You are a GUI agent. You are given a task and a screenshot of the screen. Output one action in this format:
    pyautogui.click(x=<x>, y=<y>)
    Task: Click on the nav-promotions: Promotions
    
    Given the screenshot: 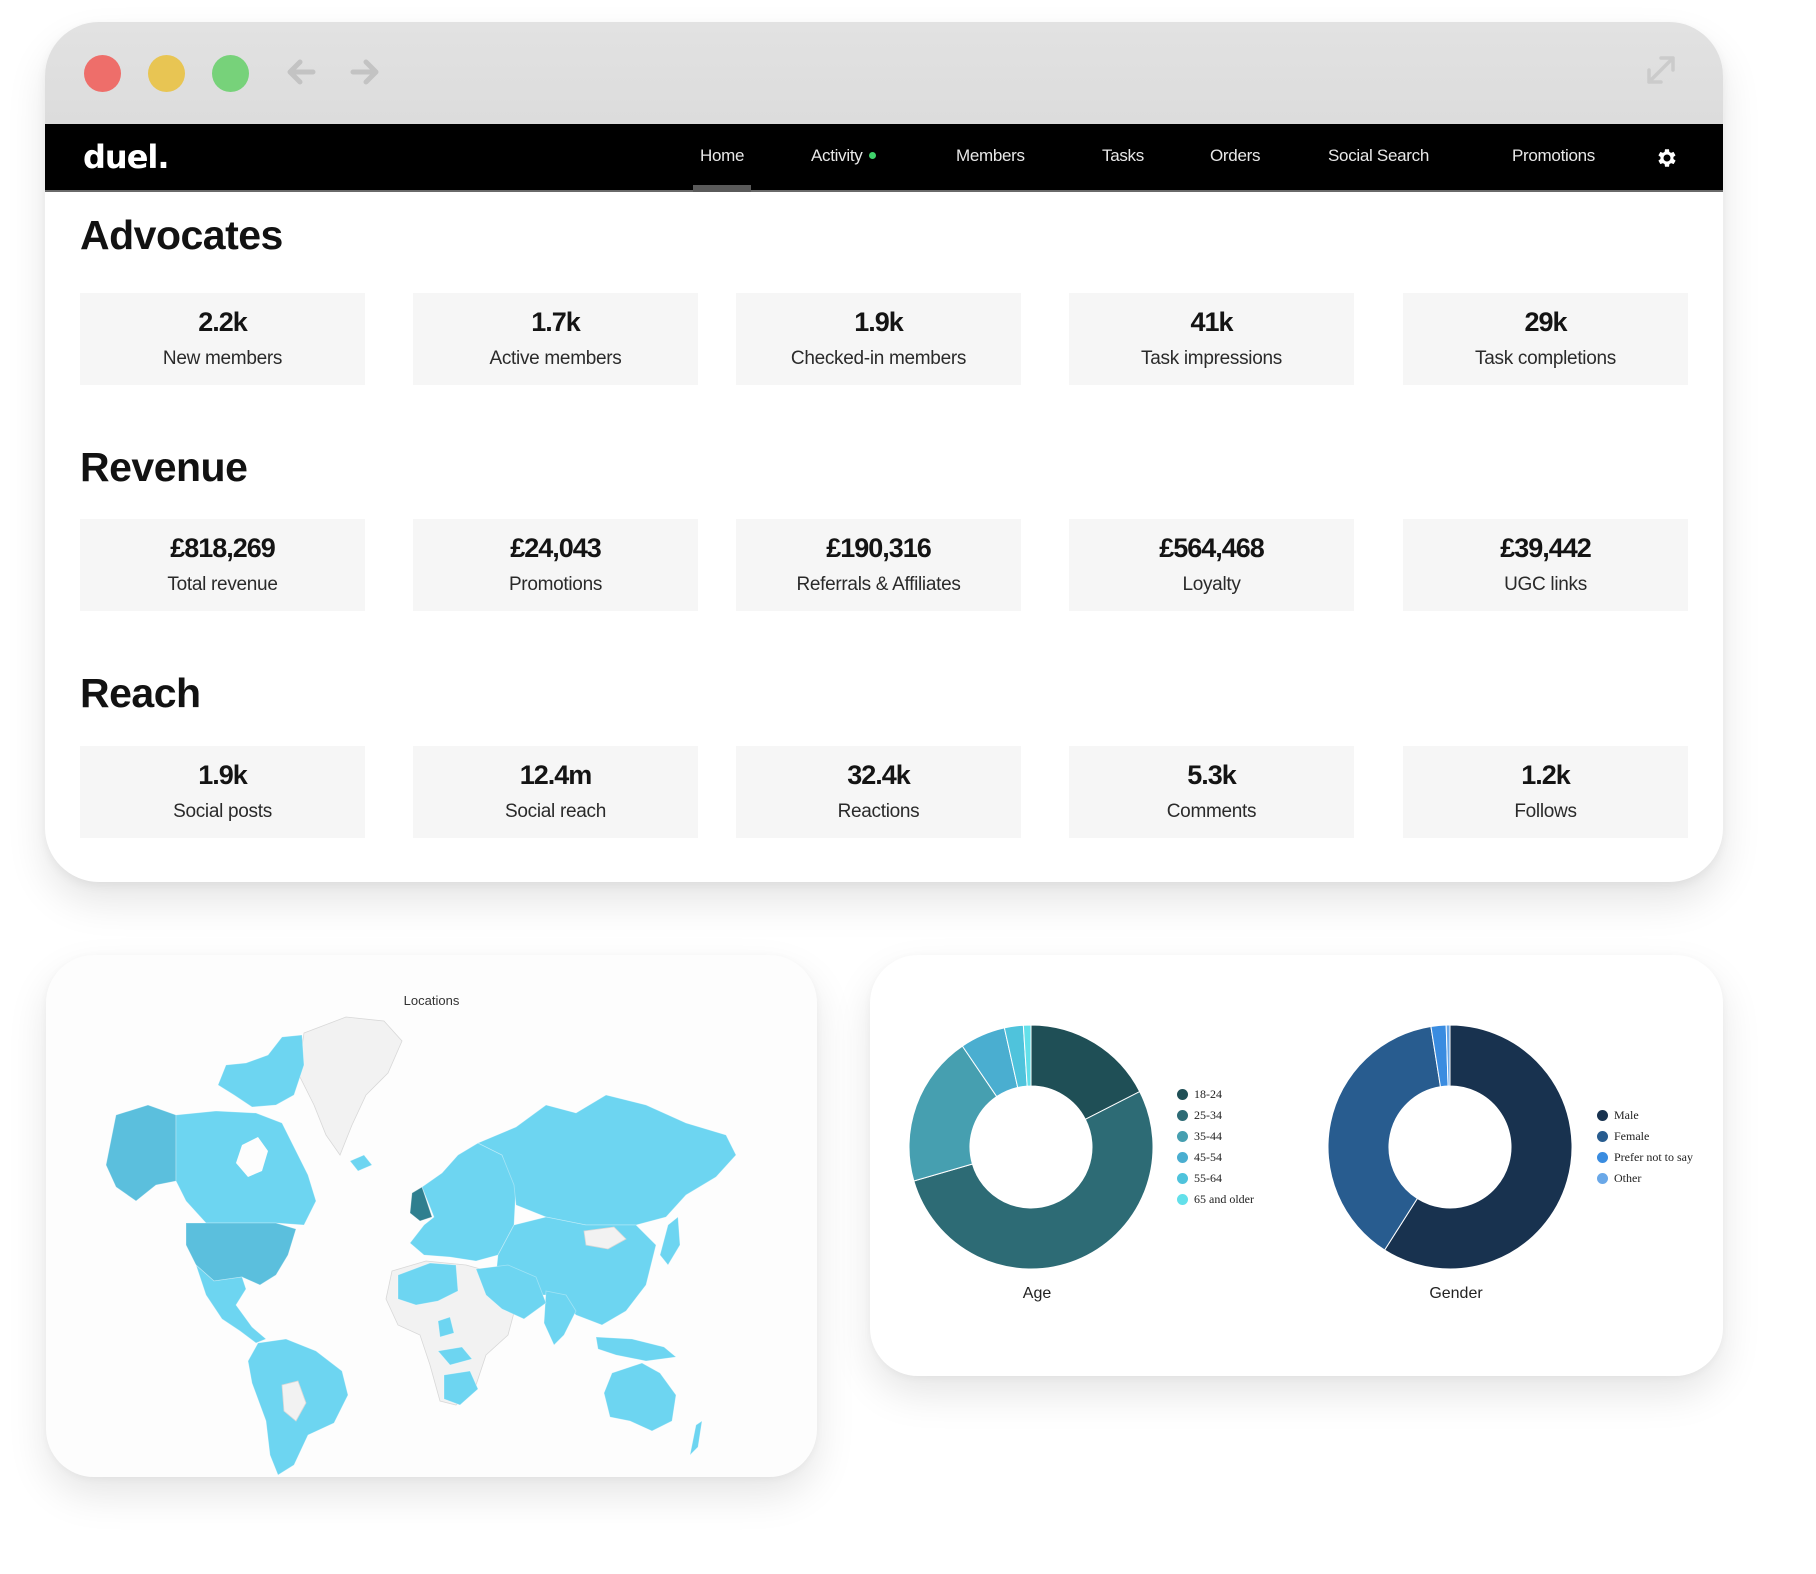 What is the action you would take?
    pyautogui.click(x=1553, y=156)
    